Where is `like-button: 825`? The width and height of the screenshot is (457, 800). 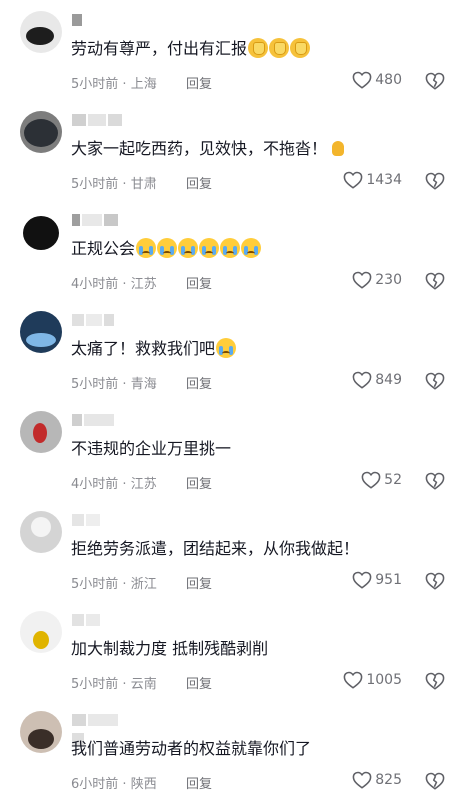 like-button: 825 is located at coordinates (377, 780).